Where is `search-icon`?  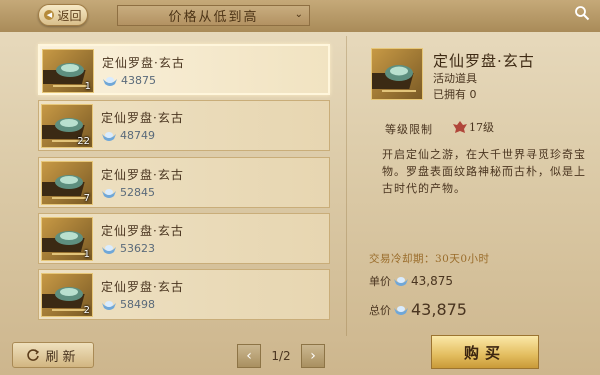 search-icon is located at coordinates (582, 13).